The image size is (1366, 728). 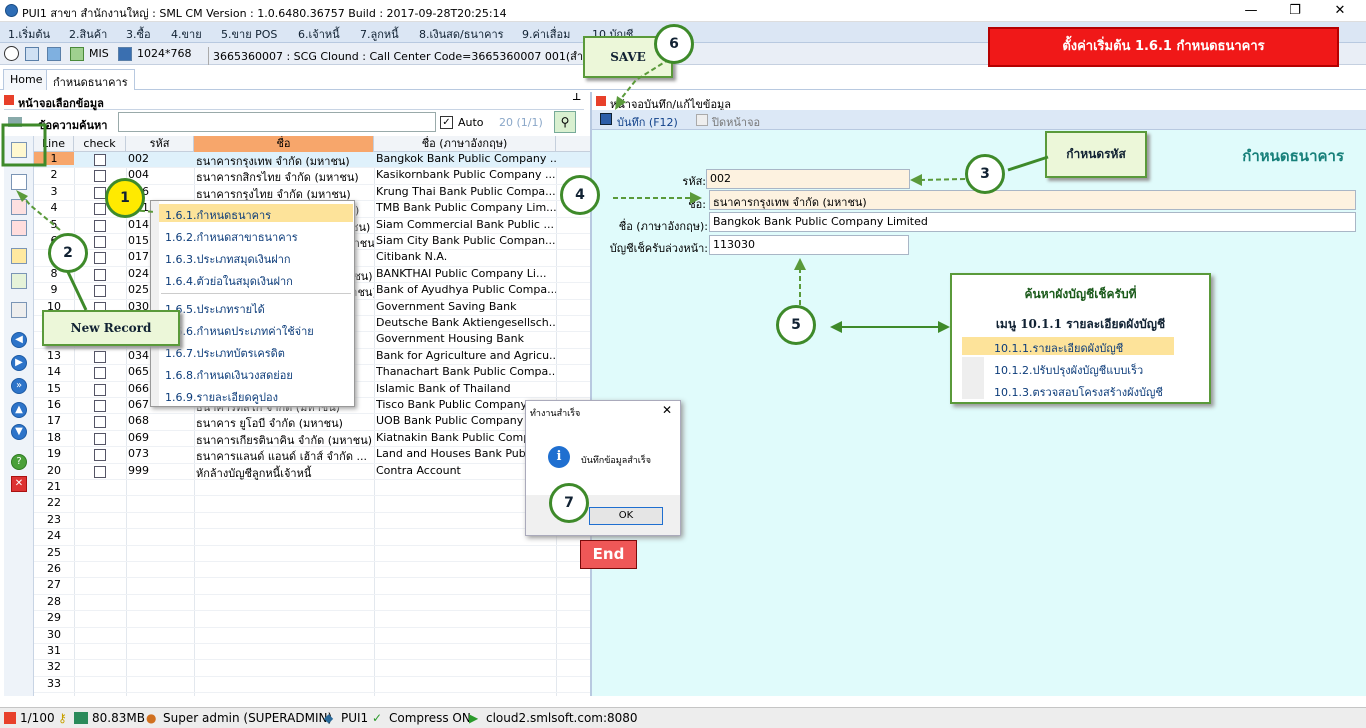 I want to click on pin-icon: ⊥, so click(x=576, y=97).